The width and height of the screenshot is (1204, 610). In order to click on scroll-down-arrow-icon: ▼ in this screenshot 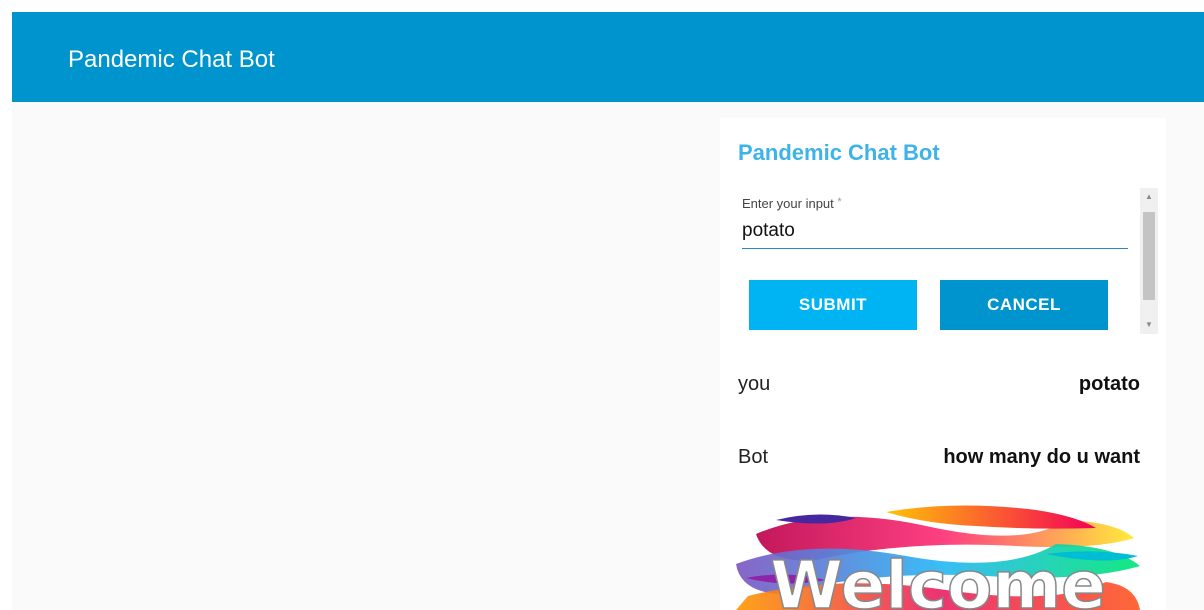, I will do `click(1149, 325)`.